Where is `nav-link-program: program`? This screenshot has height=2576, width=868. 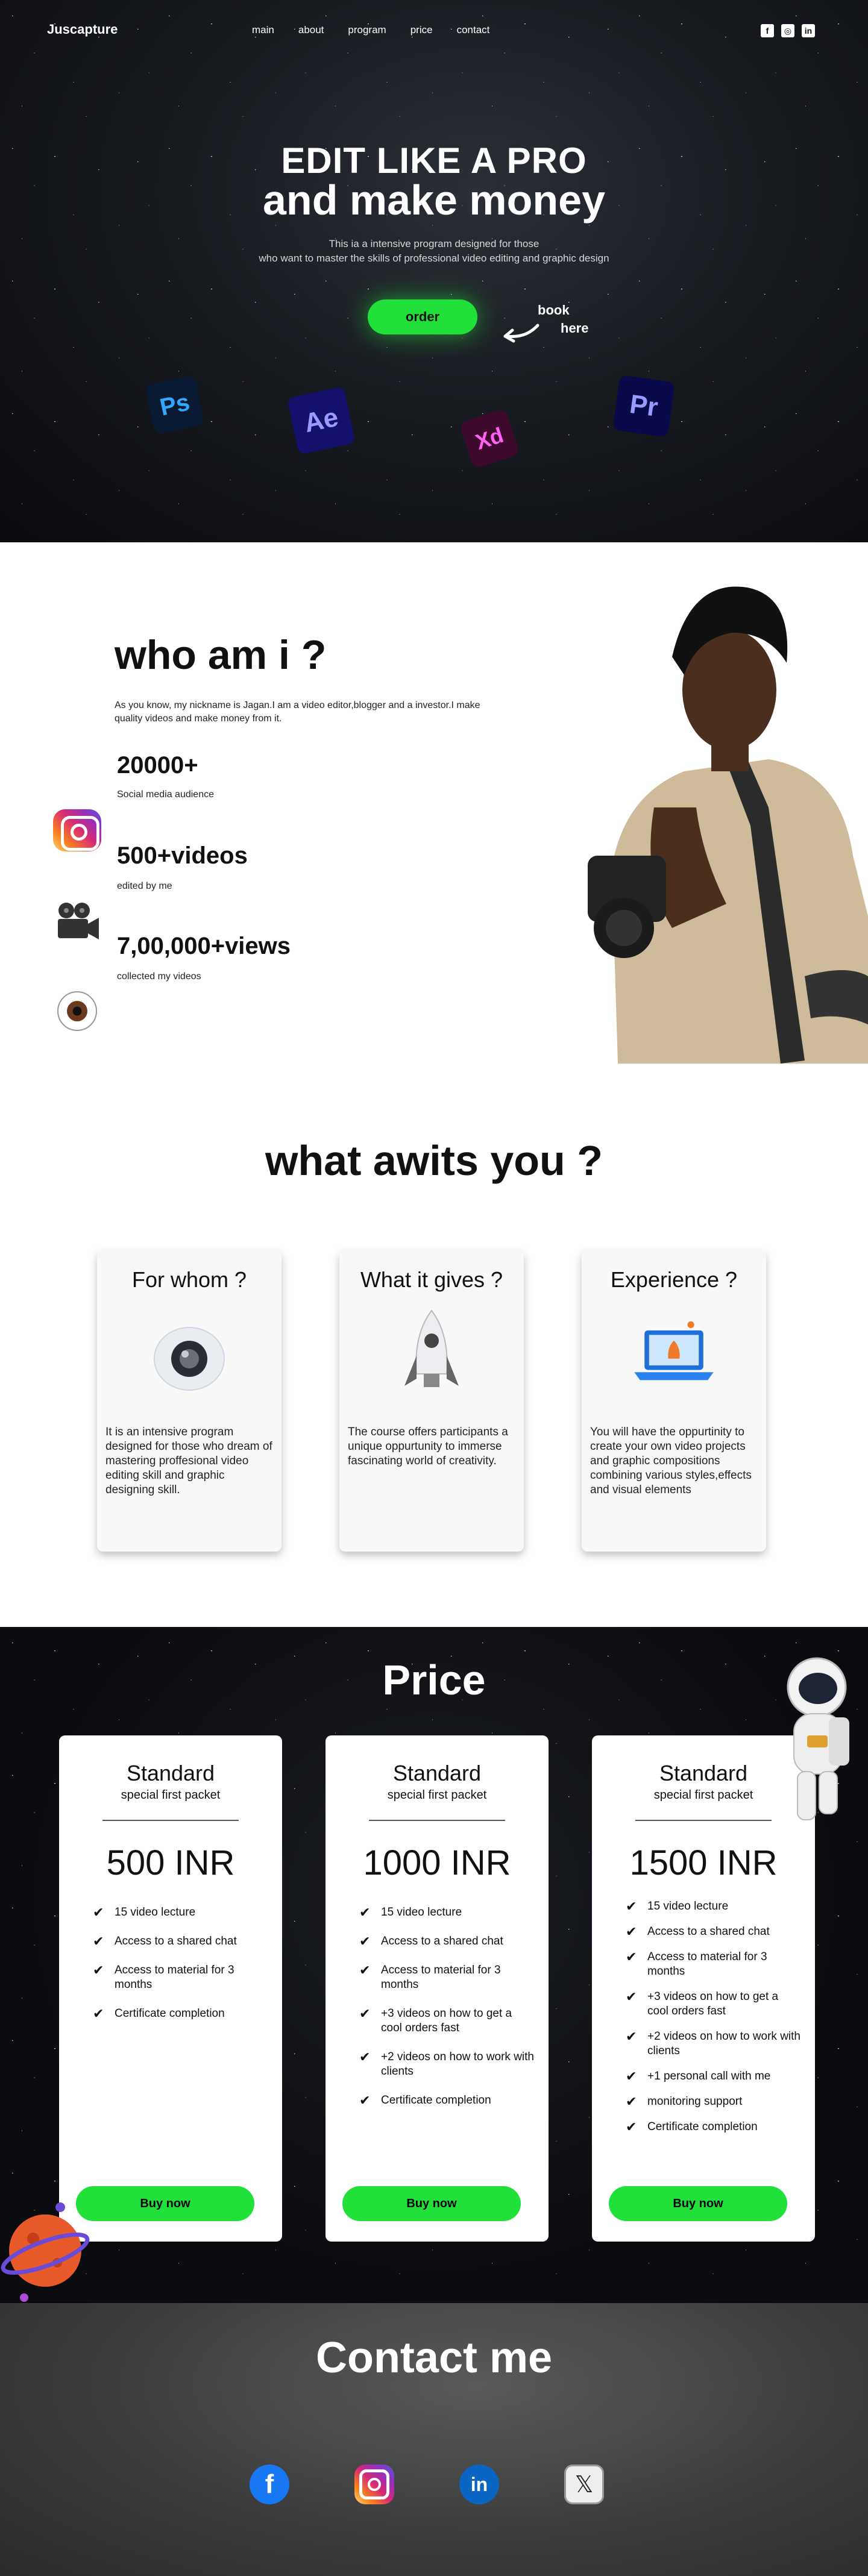
nav-link-program: program is located at coordinates (367, 30).